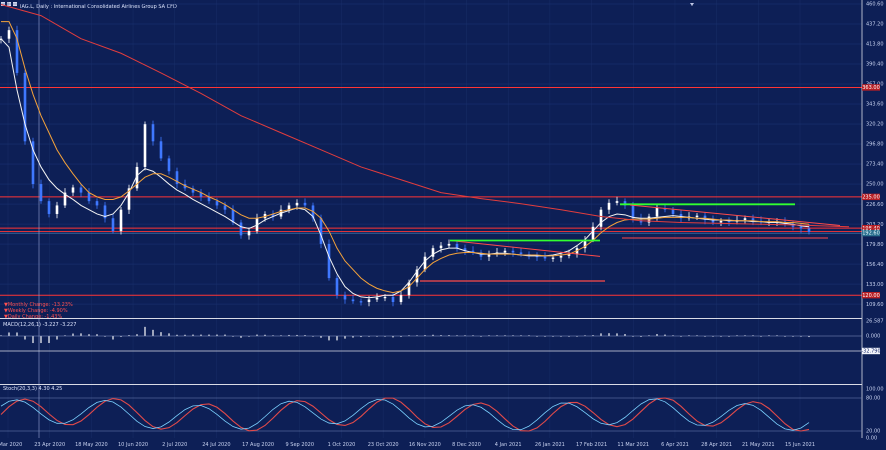  What do you see at coordinates (875, 205) in the screenshot?
I see `price-tick-label: 226.60` at bounding box center [875, 205].